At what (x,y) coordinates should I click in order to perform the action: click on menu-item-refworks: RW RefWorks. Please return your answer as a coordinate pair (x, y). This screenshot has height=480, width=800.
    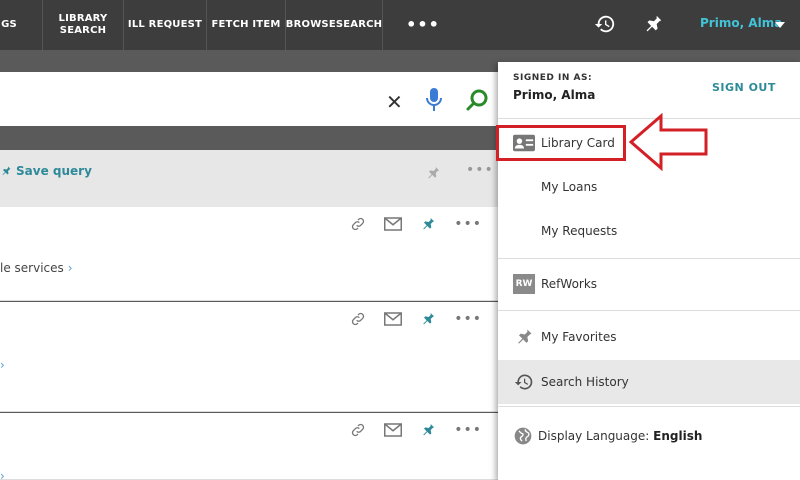
    Looking at the image, I should click on (649, 284).